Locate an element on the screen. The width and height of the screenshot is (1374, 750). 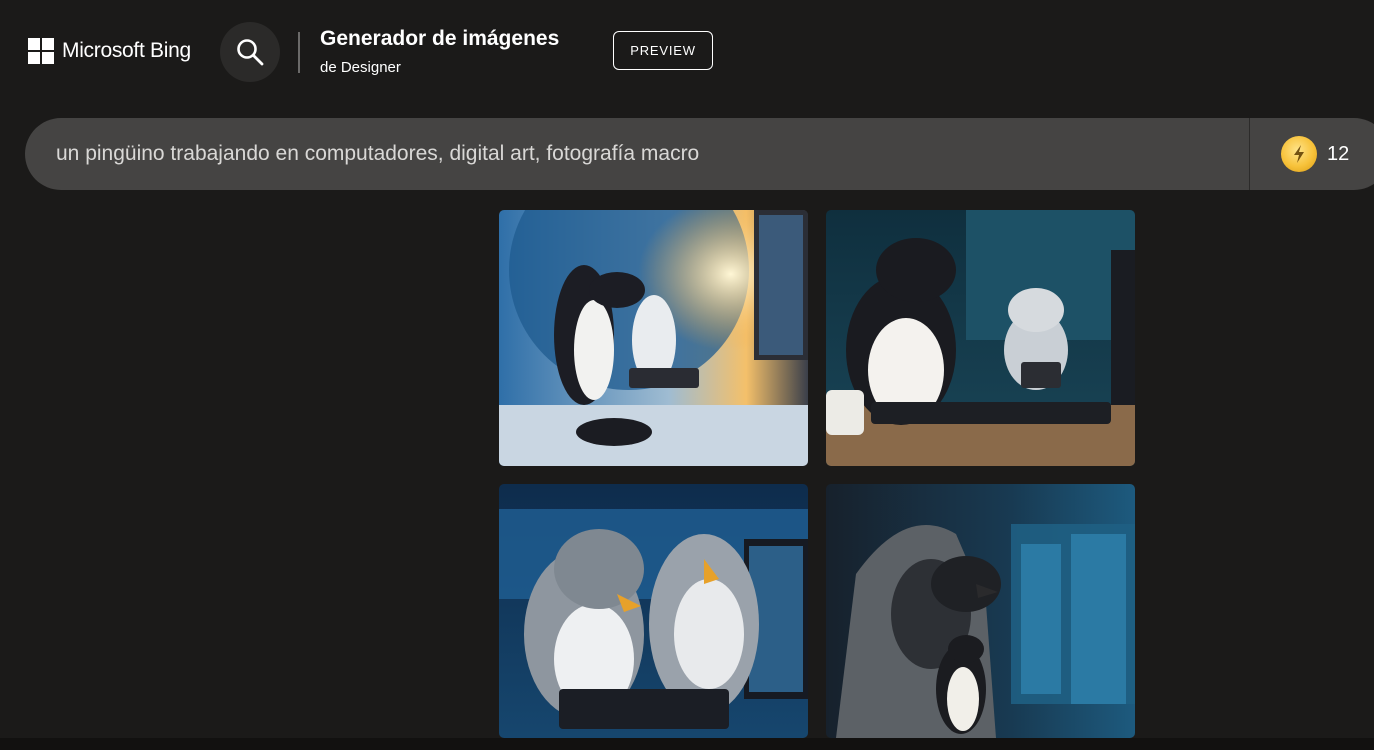
boost-count: 12 is located at coordinates (1338, 153).